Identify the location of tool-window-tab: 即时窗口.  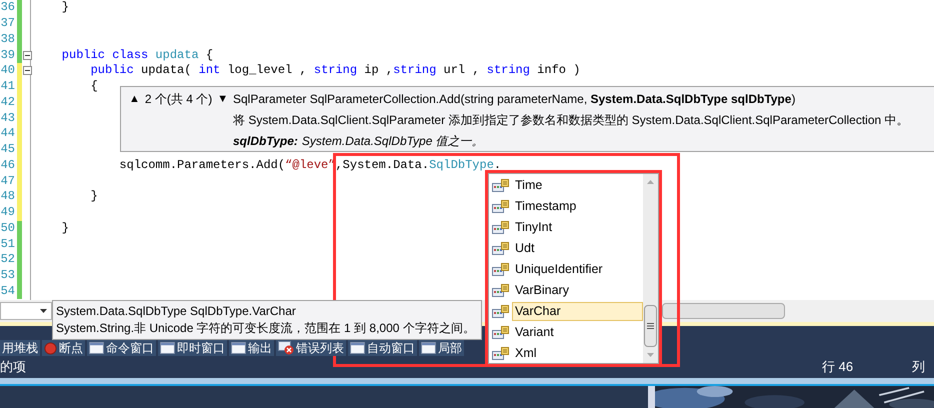
(192, 348).